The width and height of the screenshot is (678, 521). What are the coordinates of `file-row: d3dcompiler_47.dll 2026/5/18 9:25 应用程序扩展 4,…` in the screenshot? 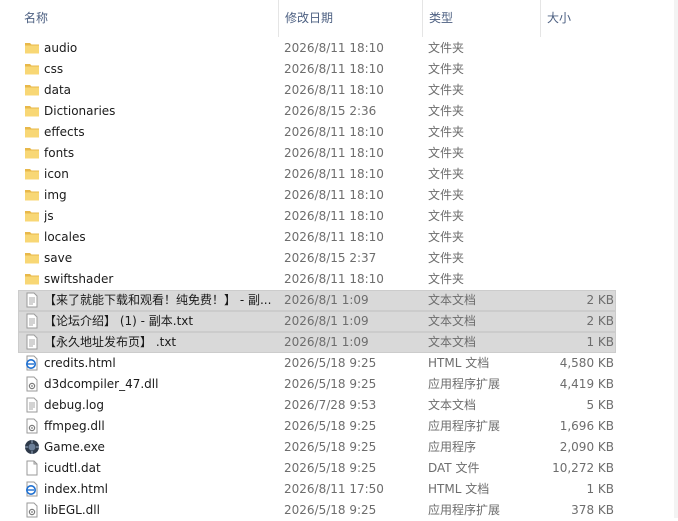 It's located at (339, 384).